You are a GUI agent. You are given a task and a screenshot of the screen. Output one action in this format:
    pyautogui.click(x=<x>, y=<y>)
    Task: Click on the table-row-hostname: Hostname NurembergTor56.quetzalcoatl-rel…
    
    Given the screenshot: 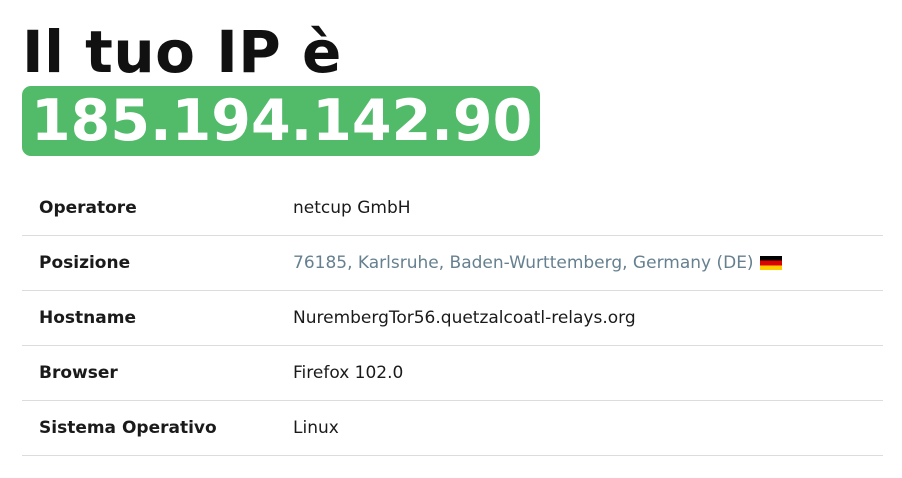 What is the action you would take?
    pyautogui.click(x=452, y=318)
    